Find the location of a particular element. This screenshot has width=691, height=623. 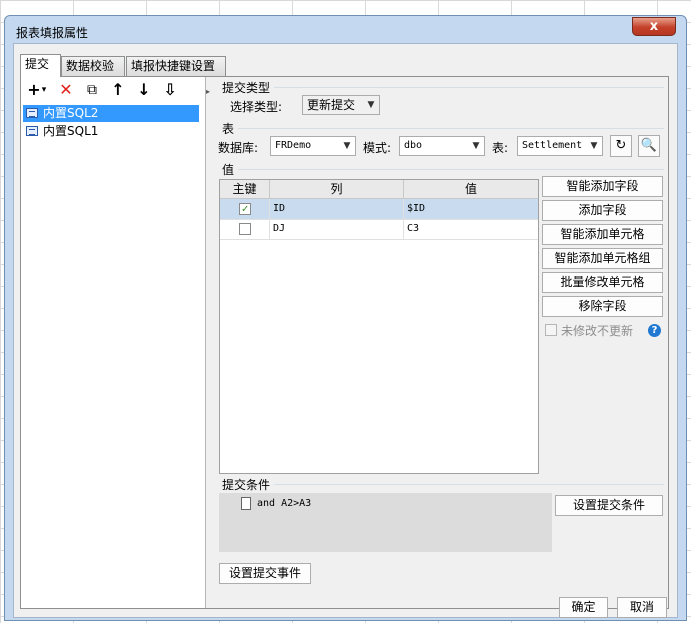

tree-item-label: 内置SQL1 is located at coordinates (71, 131).